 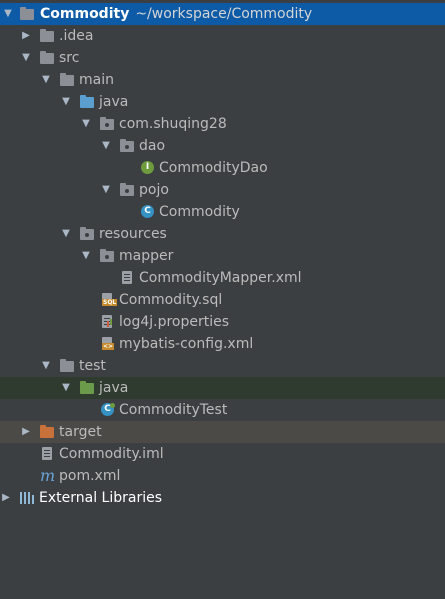 I want to click on tree-item-label: dao, so click(x=152, y=146).